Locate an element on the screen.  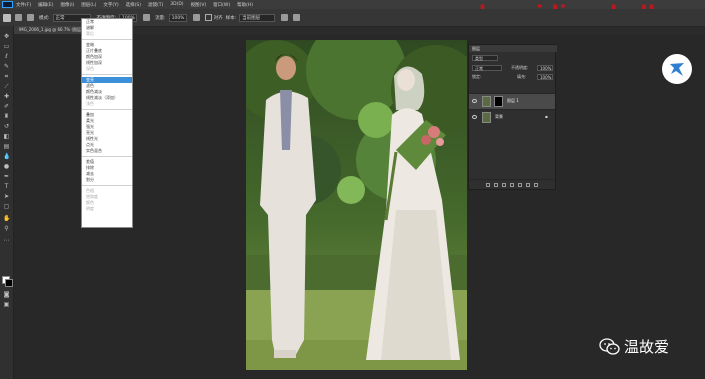
blend-mode-option: 明度 is located at coordinates (107, 209).